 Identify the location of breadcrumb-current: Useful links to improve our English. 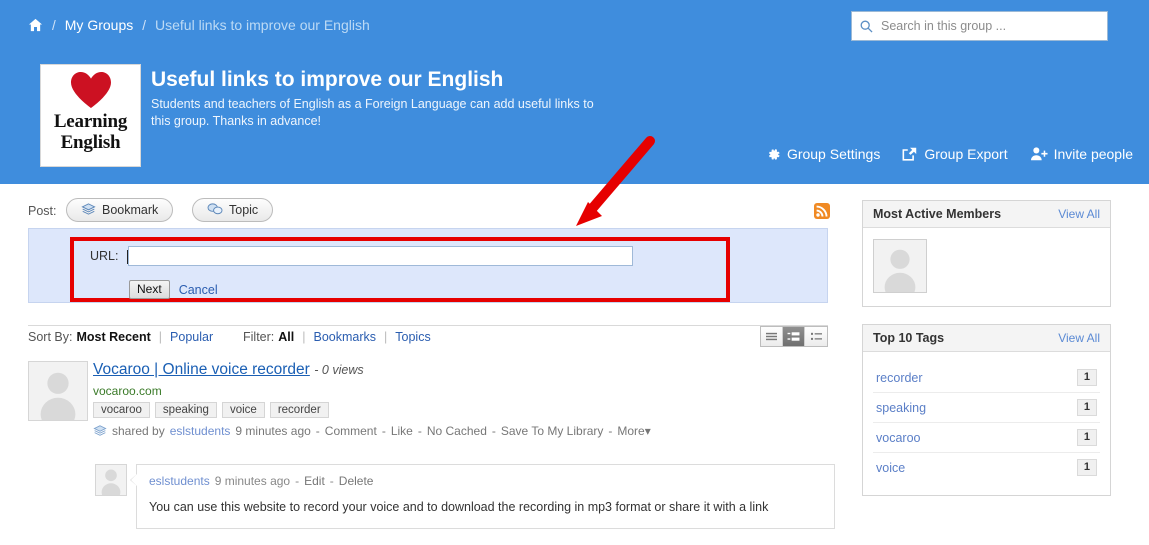
(262, 25).